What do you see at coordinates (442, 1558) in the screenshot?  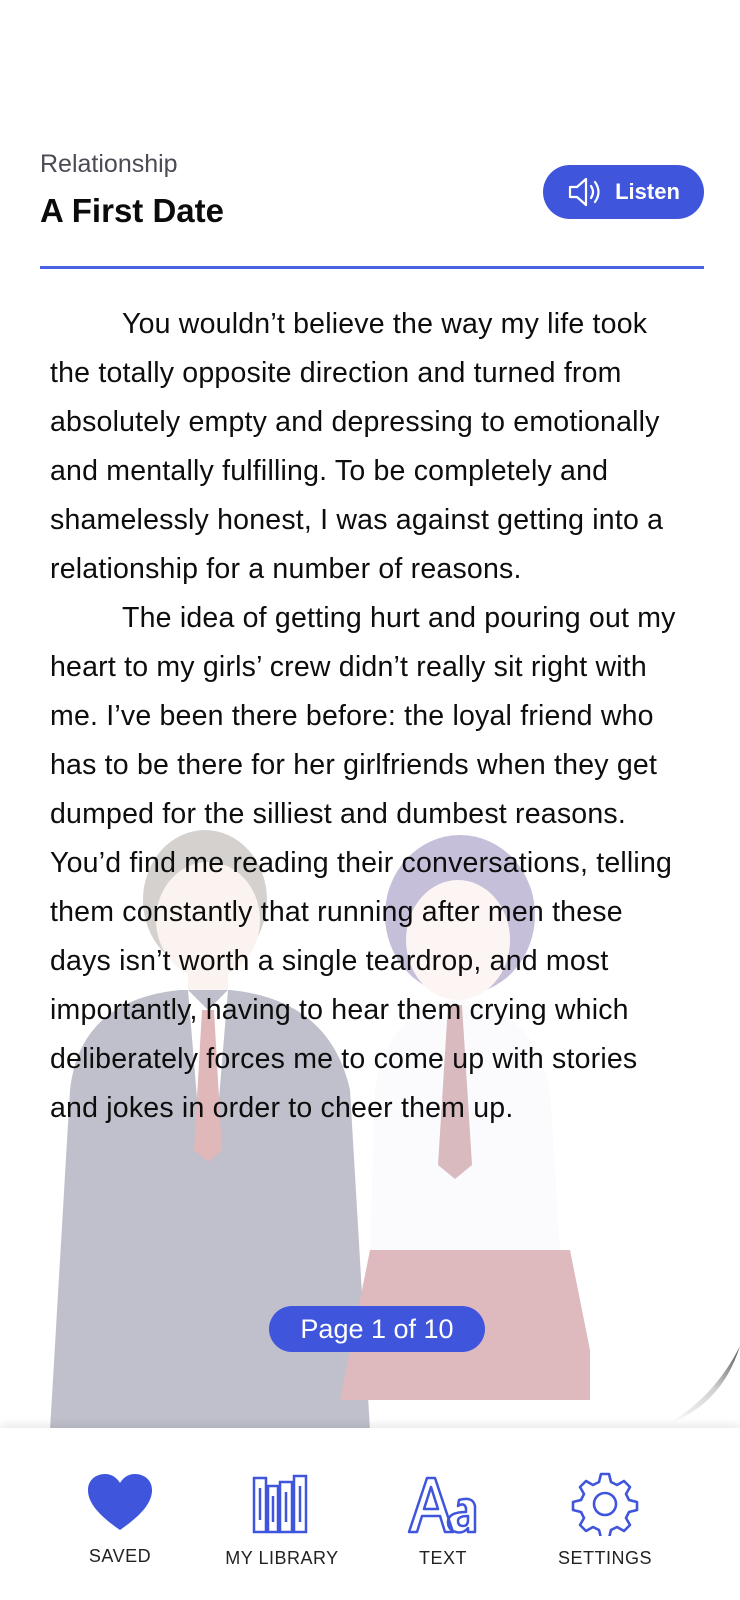 I see `nav-text-label: TEXT` at bounding box center [442, 1558].